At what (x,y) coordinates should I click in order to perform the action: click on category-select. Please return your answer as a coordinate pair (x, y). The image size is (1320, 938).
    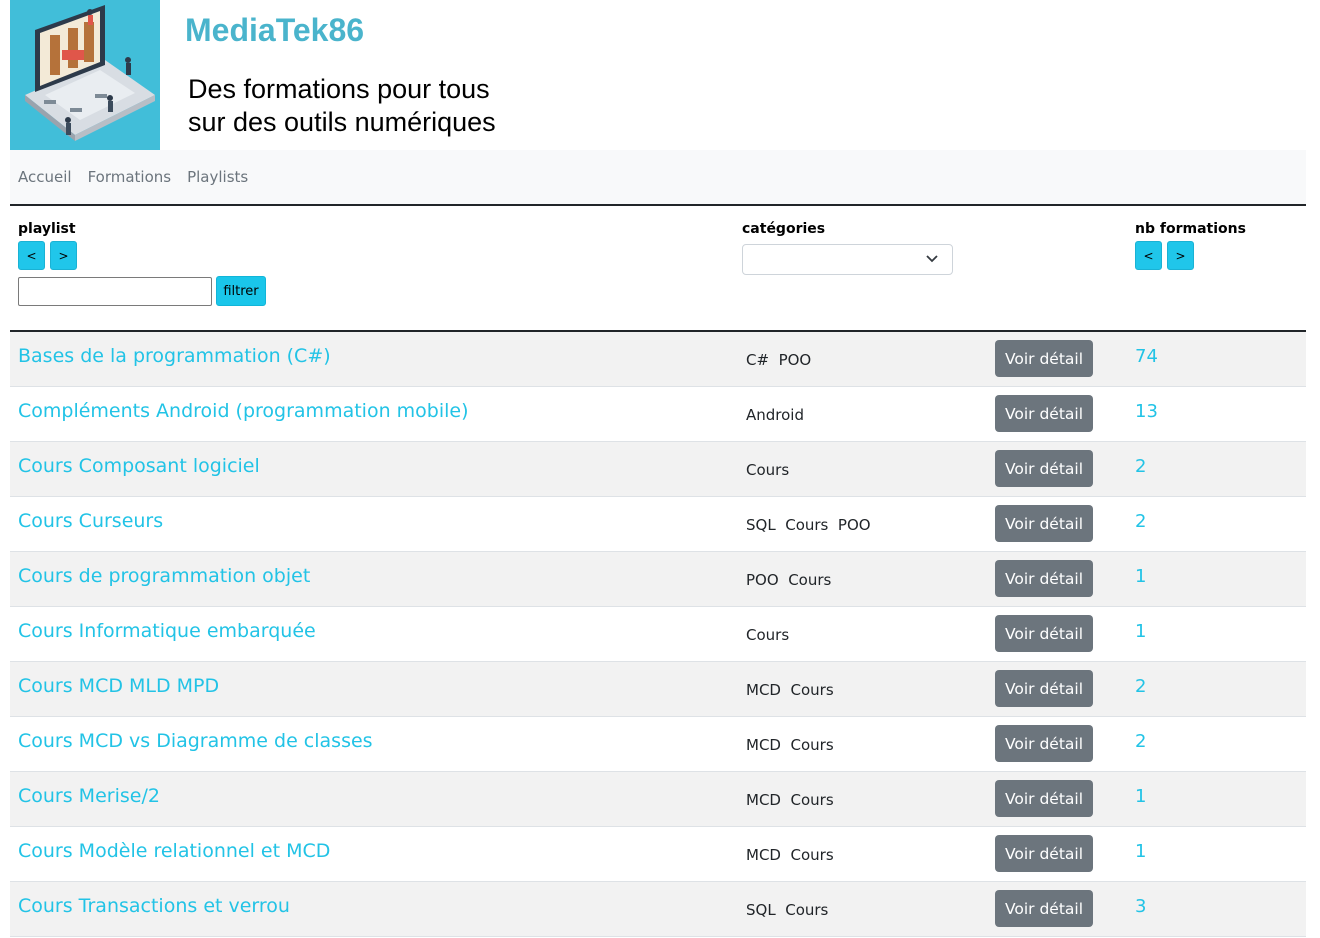
    Looking at the image, I should click on (847, 259).